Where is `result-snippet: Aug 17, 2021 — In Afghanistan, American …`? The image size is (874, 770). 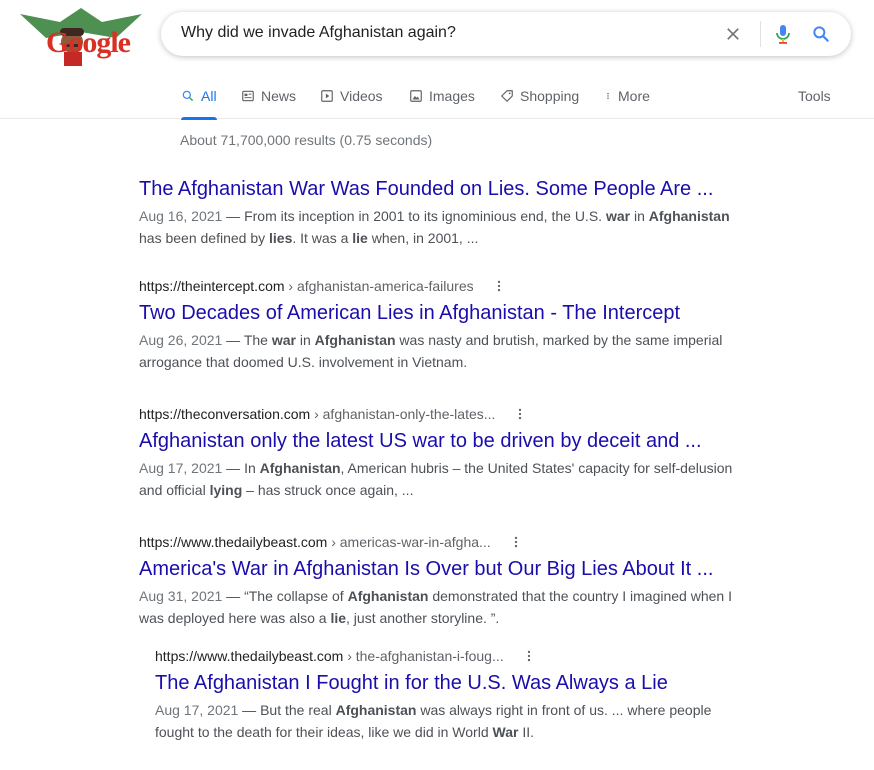
result-snippet: Aug 17, 2021 — In Afghanistan, American … is located at coordinates (439, 479).